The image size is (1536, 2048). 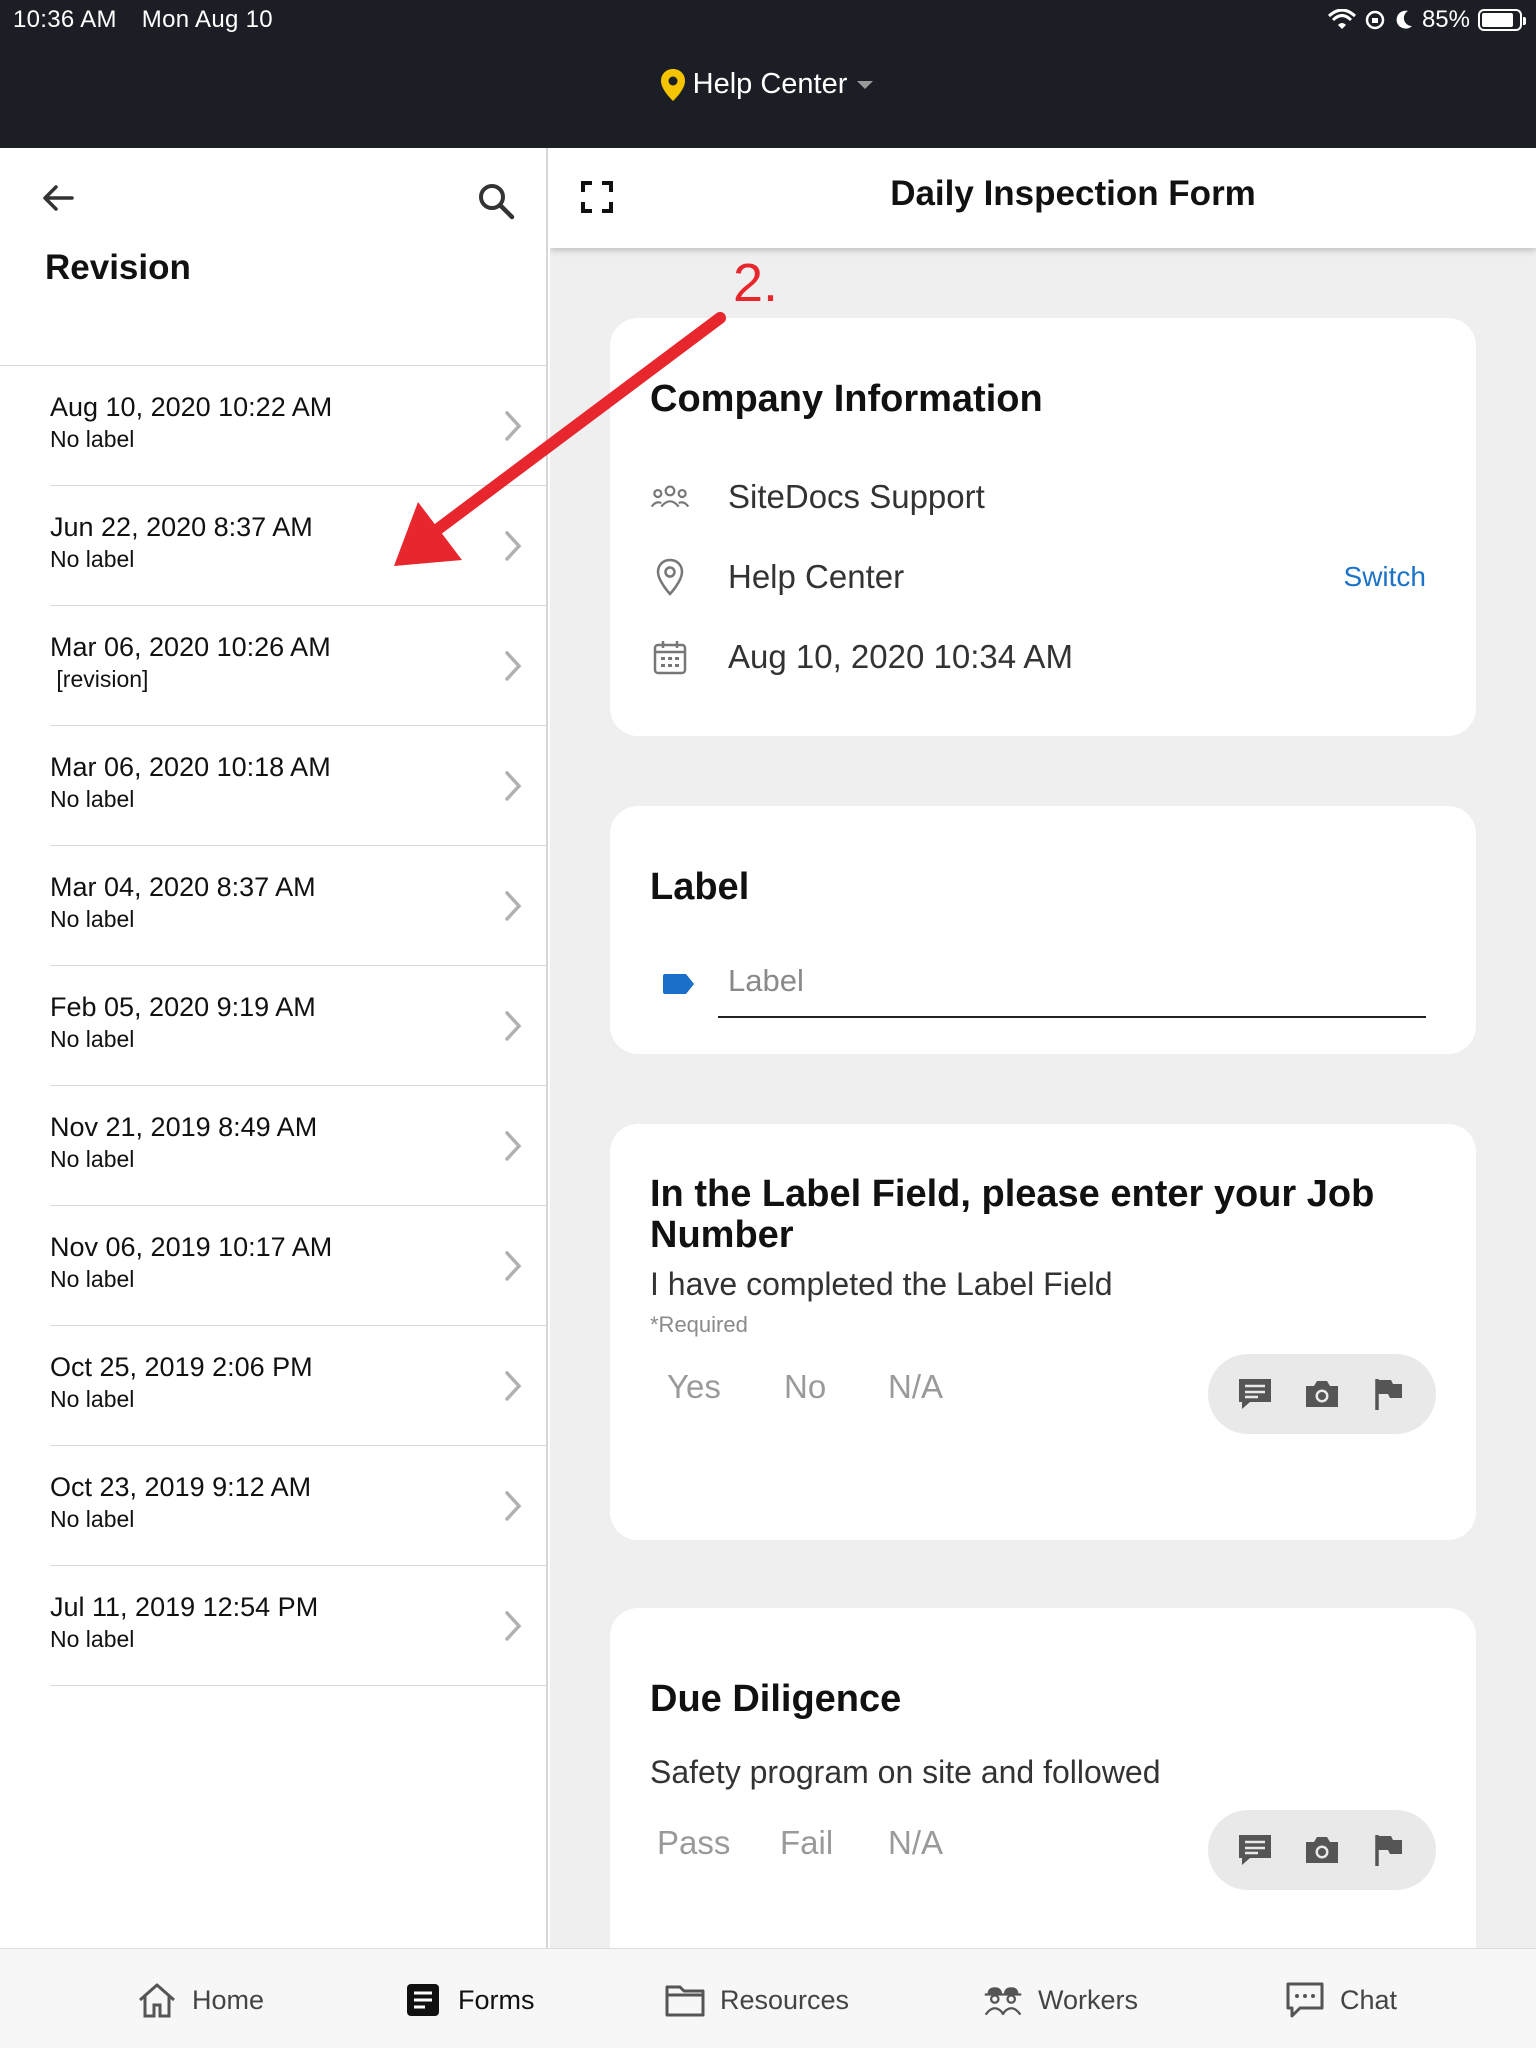 I want to click on battery-icon, so click(x=1502, y=20).